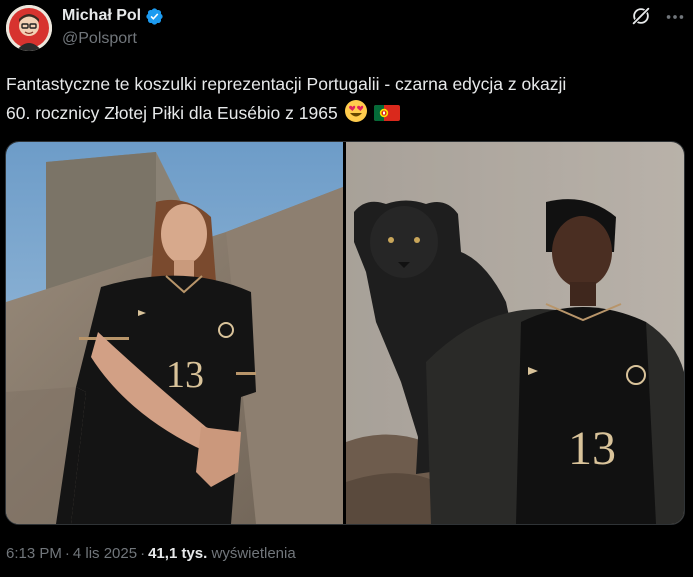 Image resolution: width=693 pixels, height=577 pixels. I want to click on author-name-row: Michał Pol, so click(113, 16).